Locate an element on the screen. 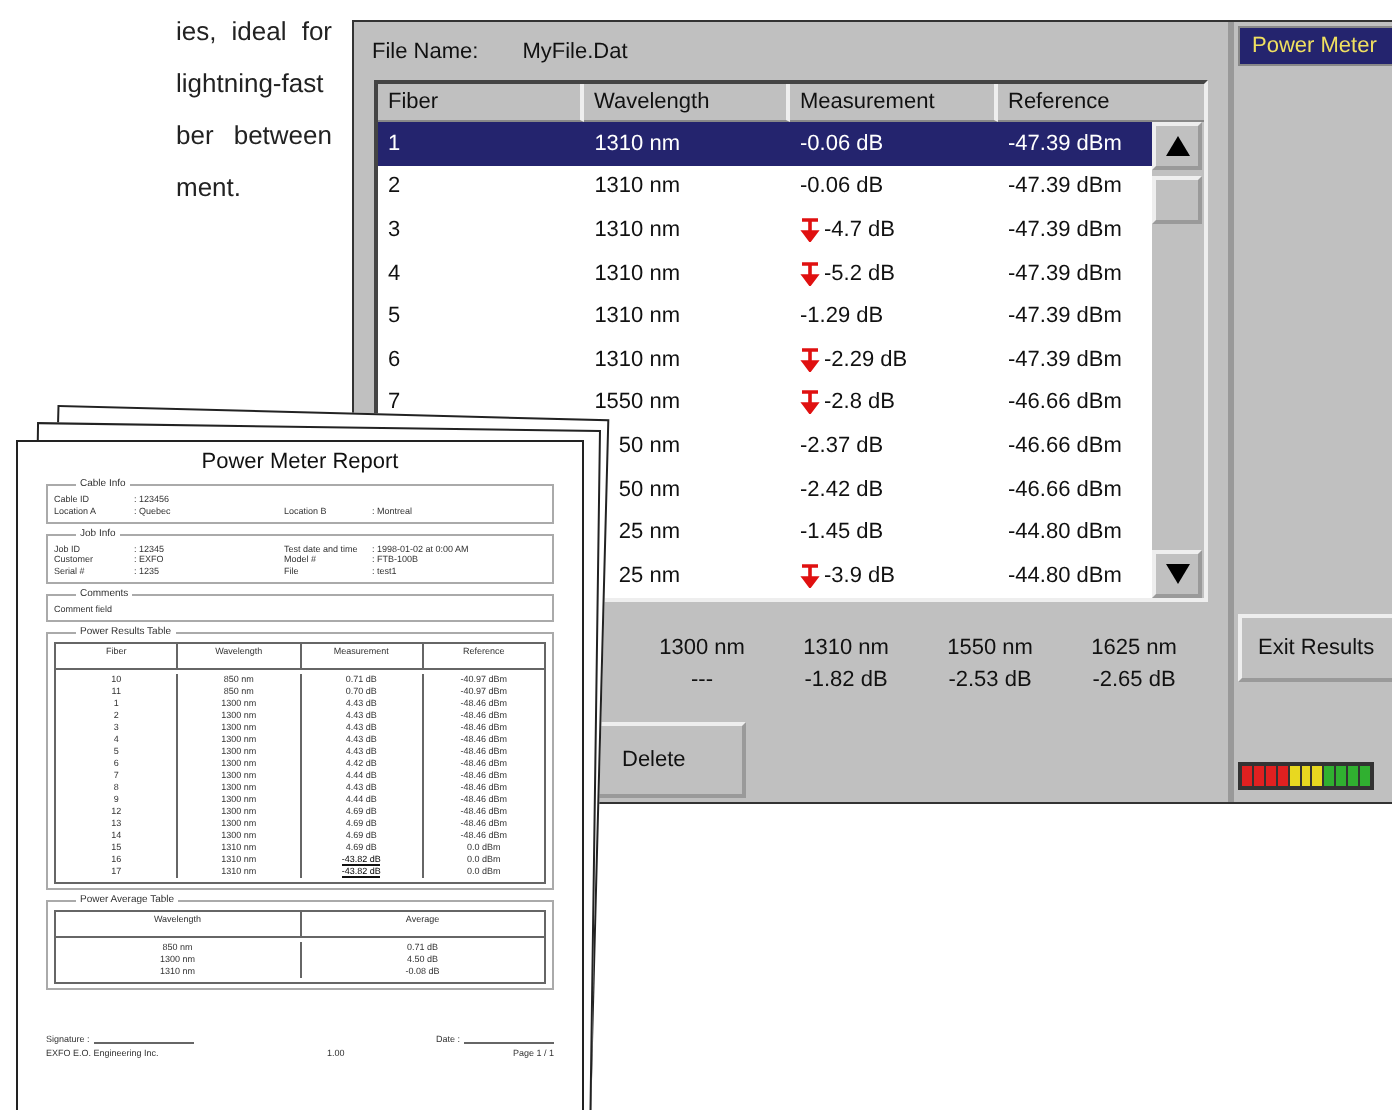  table-cell: -2.37 dB is located at coordinates (842, 445).